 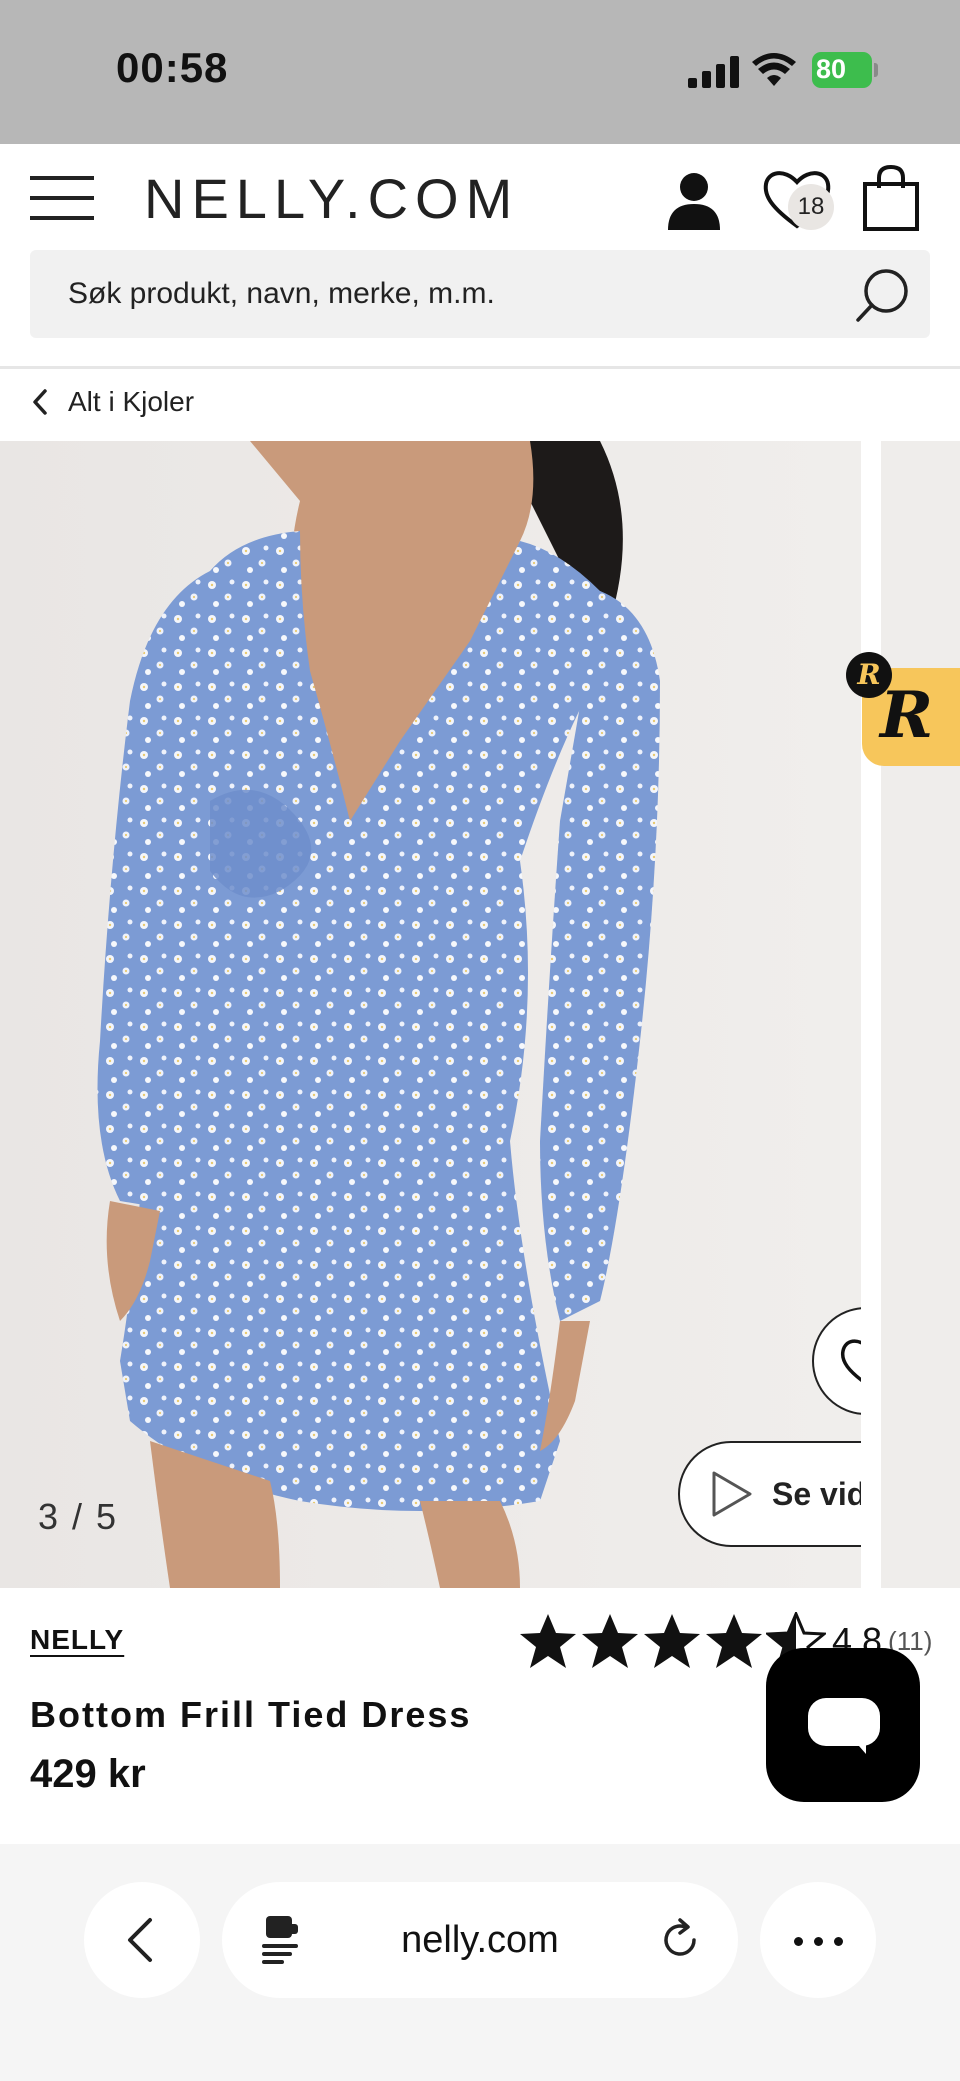 What do you see at coordinates (769, 1494) in the screenshot?
I see `watch-video-button: Se video` at bounding box center [769, 1494].